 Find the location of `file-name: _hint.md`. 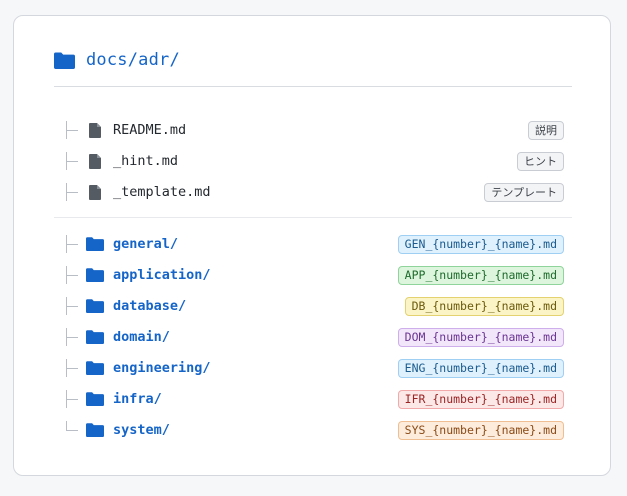

file-name: _hint.md is located at coordinates (146, 161).